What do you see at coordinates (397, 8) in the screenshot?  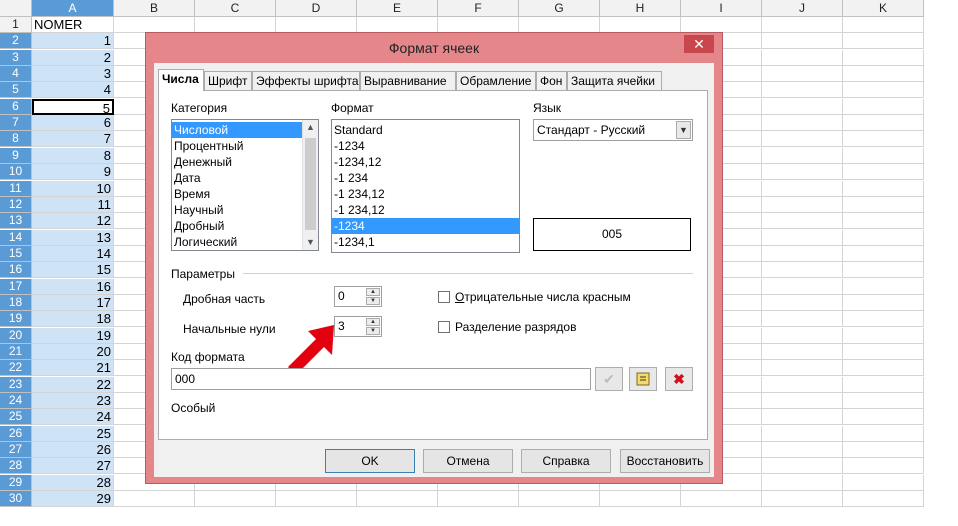 I see `column-header-e: E` at bounding box center [397, 8].